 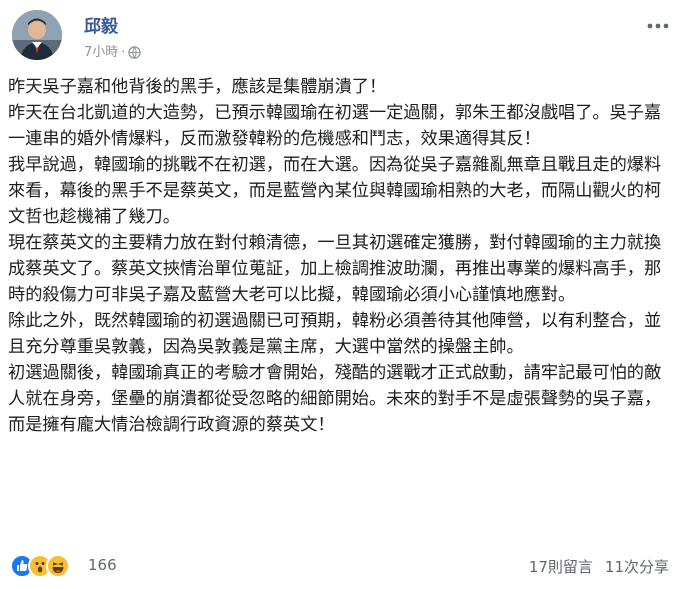 I want to click on reaction-count: 166, so click(x=102, y=565).